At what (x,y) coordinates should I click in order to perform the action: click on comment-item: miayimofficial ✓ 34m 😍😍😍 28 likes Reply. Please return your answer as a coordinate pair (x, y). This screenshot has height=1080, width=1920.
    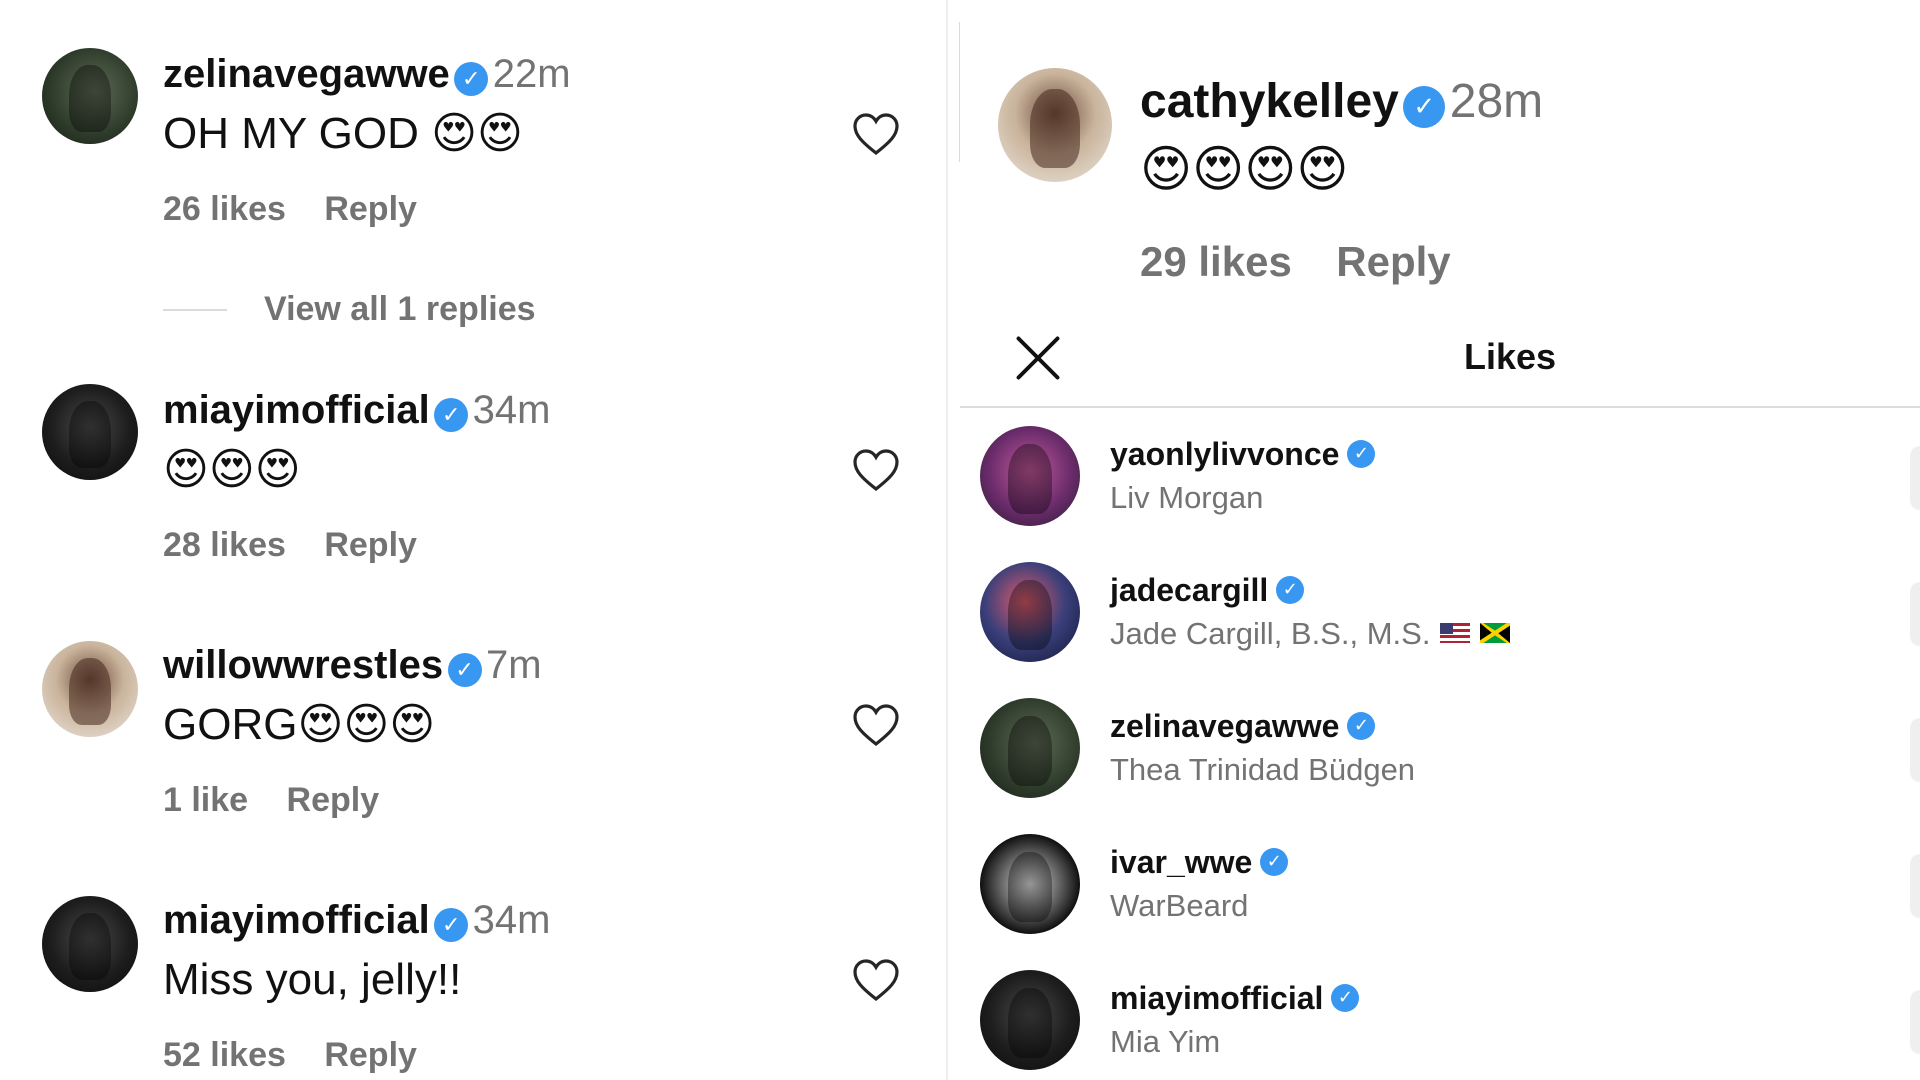
    Looking at the image, I should click on (473, 480).